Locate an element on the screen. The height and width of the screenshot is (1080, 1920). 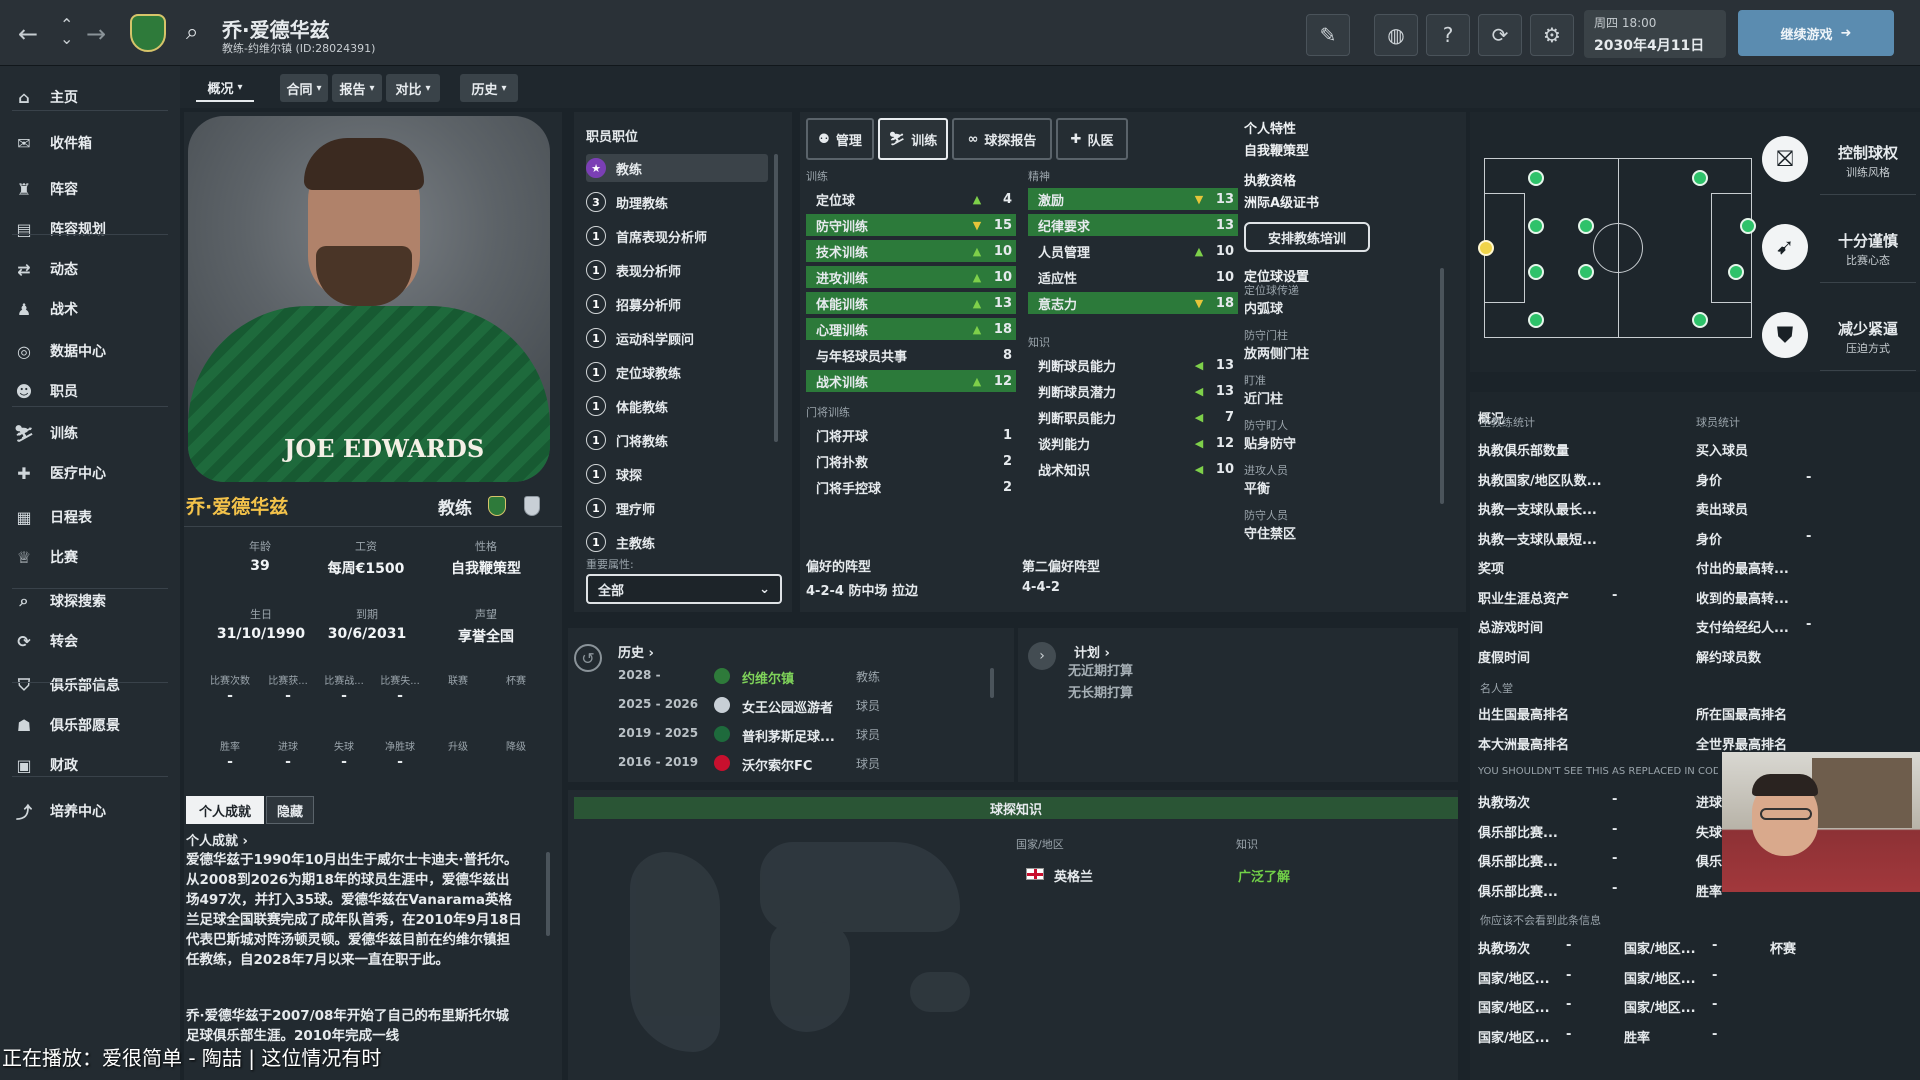
subtab-1: 合同 ▾ is located at coordinates (304, 88).